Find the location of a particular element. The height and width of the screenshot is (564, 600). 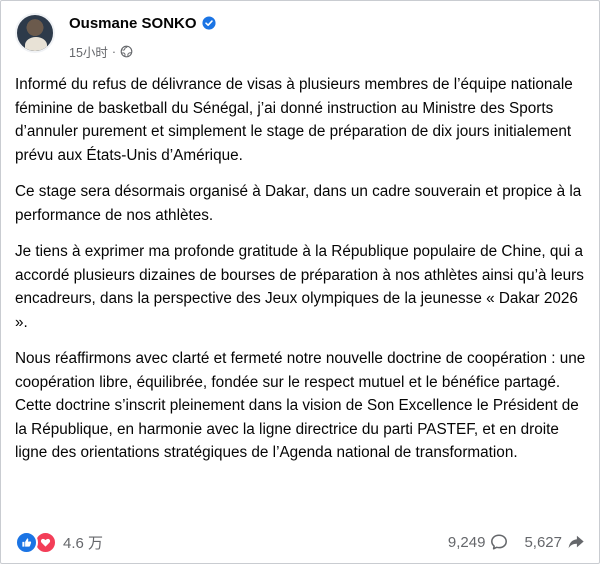

post-meta: Ousmane SONKO 15小时 · is located at coordinates (142, 37).